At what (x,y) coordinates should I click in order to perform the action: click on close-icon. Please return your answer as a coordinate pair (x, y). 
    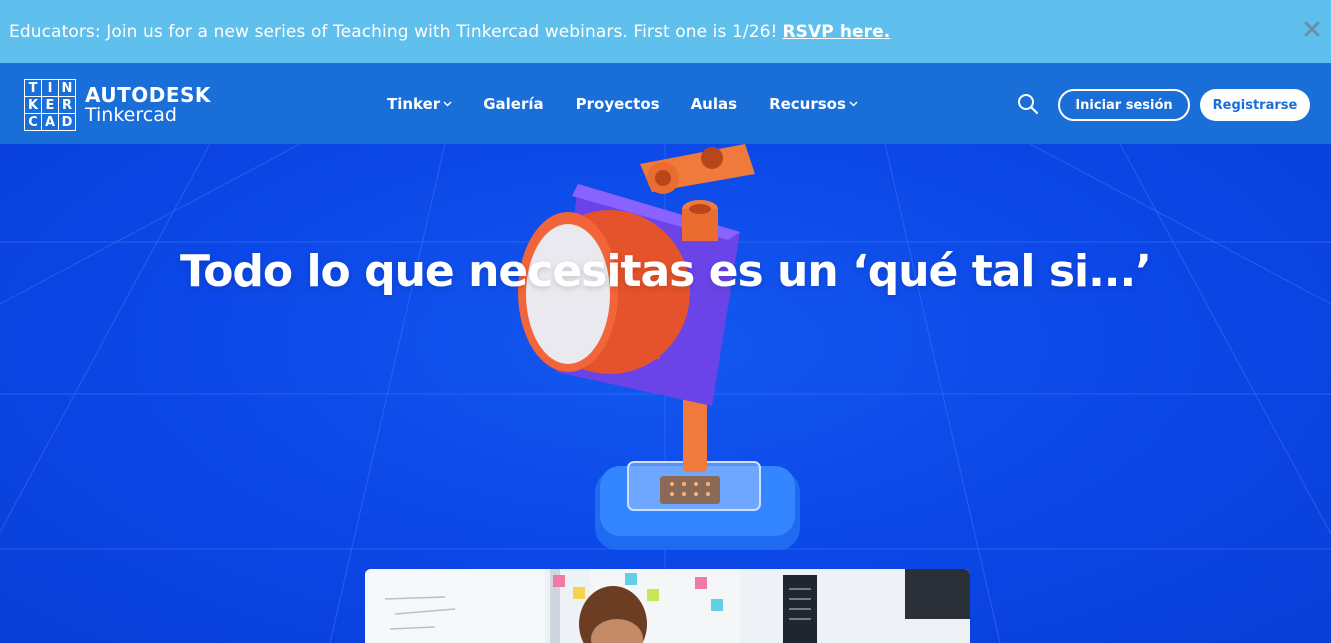
    Looking at the image, I should click on (1312, 29).